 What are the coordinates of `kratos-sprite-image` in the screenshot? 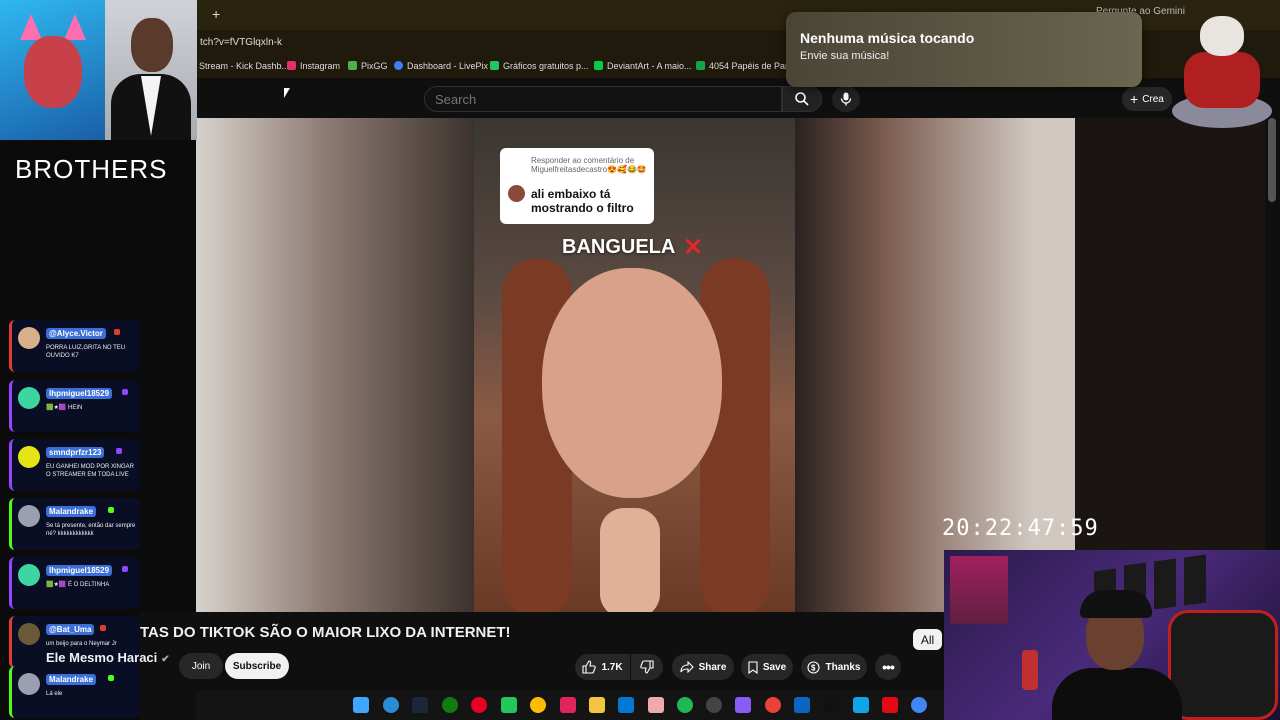 It's located at (1222, 70).